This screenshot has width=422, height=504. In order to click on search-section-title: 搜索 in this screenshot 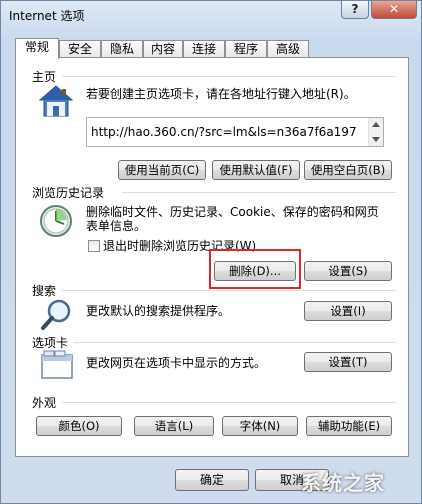, I will do `click(44, 291)`.